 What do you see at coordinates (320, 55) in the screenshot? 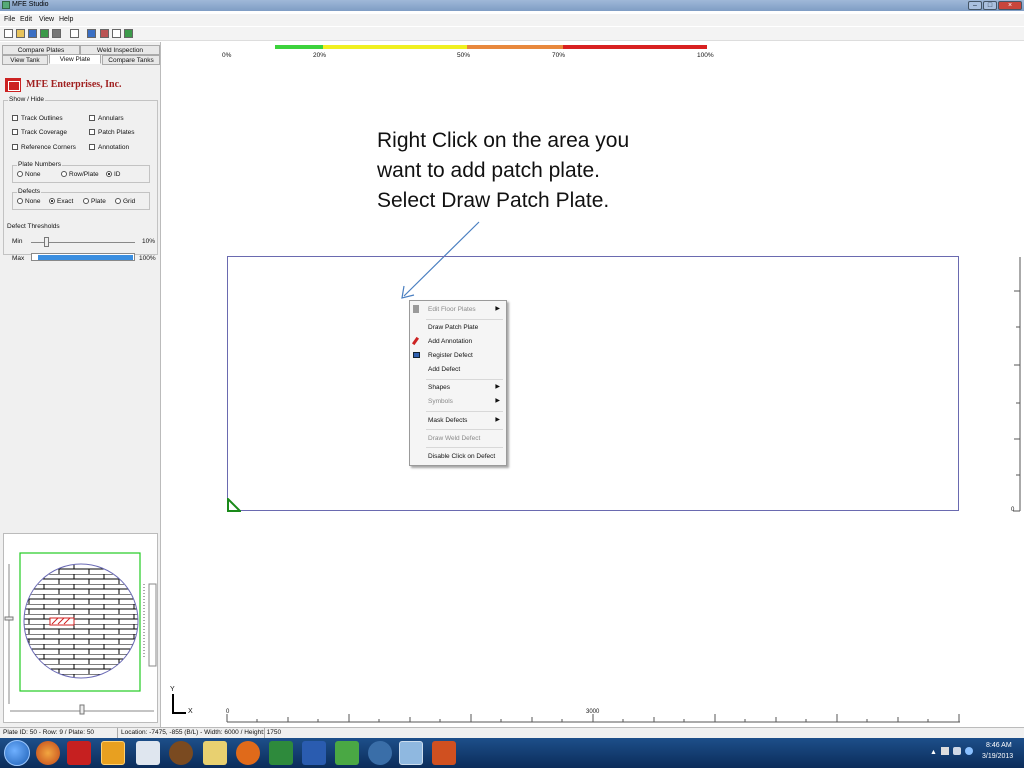
I see `scale-20: 20%` at bounding box center [320, 55].